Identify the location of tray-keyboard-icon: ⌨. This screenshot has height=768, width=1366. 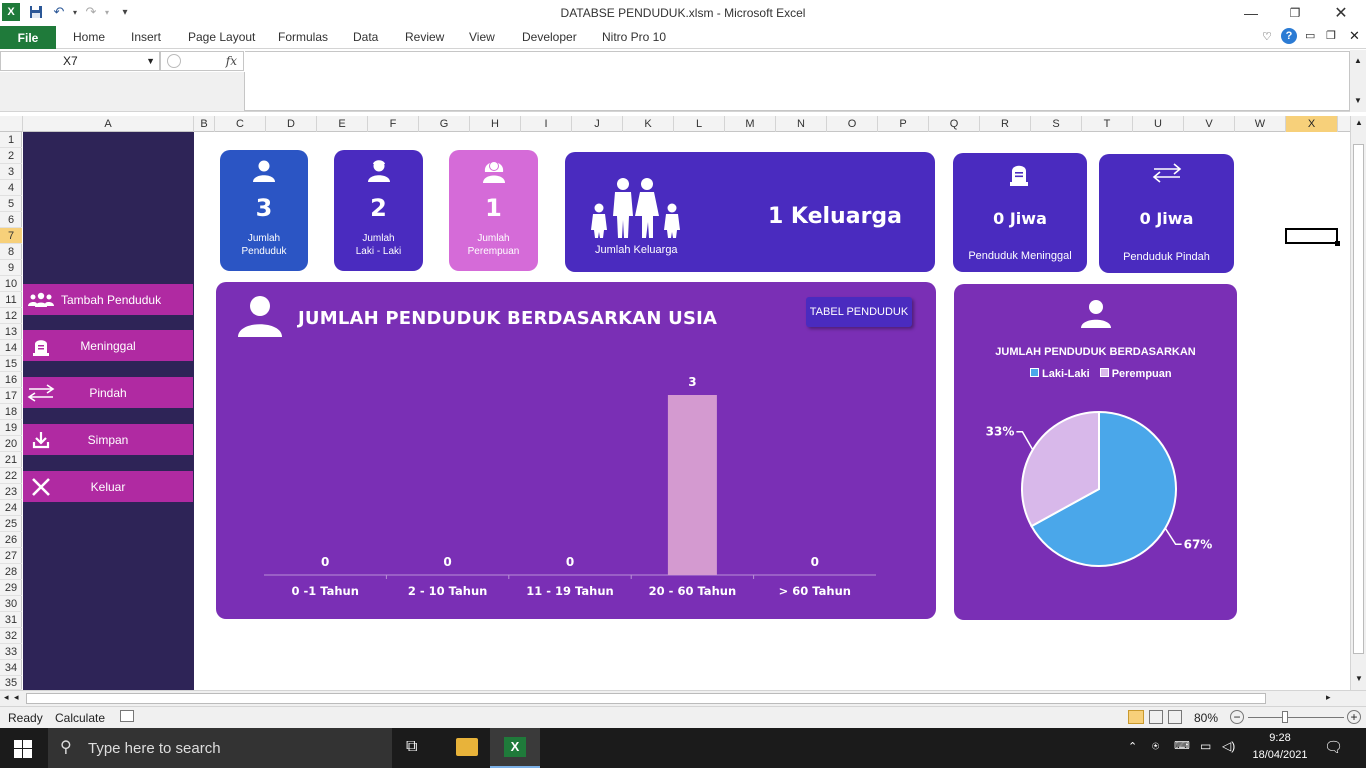
(1182, 745).